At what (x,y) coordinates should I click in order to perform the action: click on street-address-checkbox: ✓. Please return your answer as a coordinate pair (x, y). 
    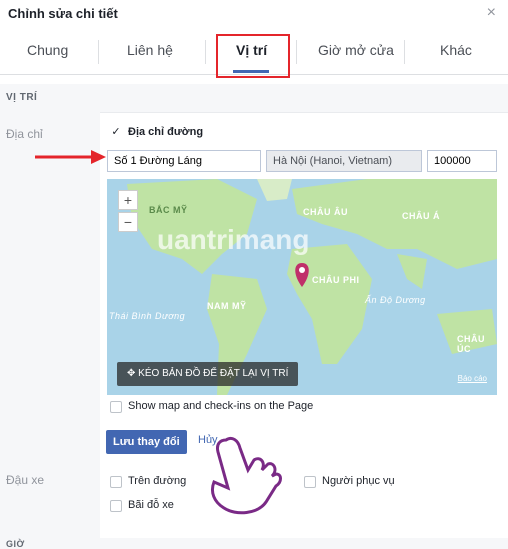
    Looking at the image, I should click on (116, 132).